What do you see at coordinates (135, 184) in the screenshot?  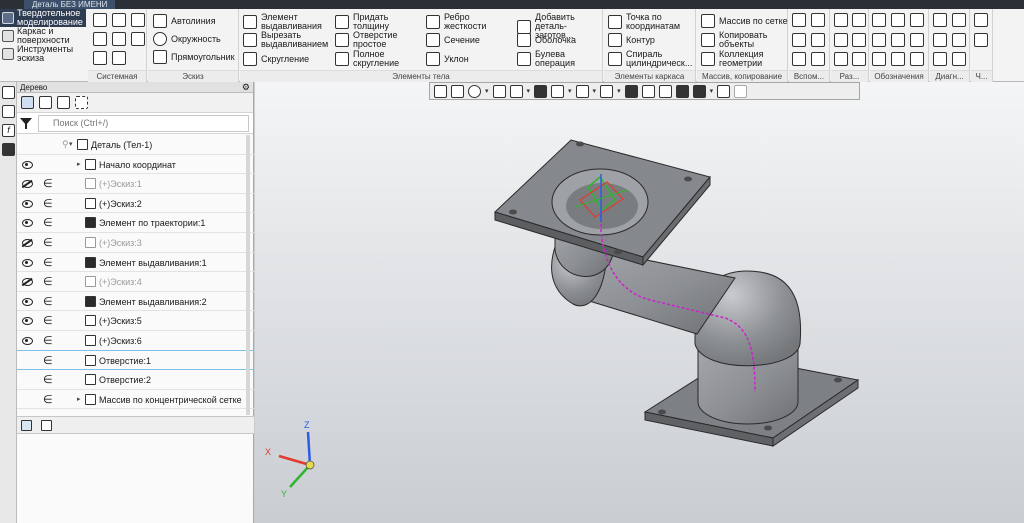 I see `tree-row: ∈ (+)Эскиз:1` at bounding box center [135, 184].